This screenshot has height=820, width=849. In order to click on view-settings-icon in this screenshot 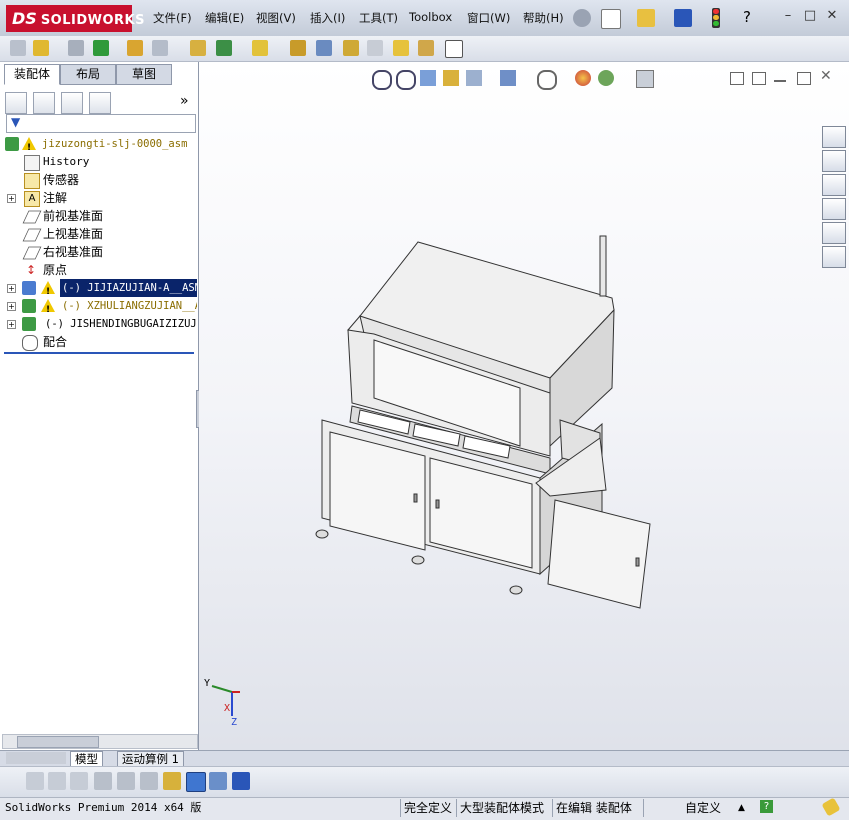, I will do `click(645, 79)`.